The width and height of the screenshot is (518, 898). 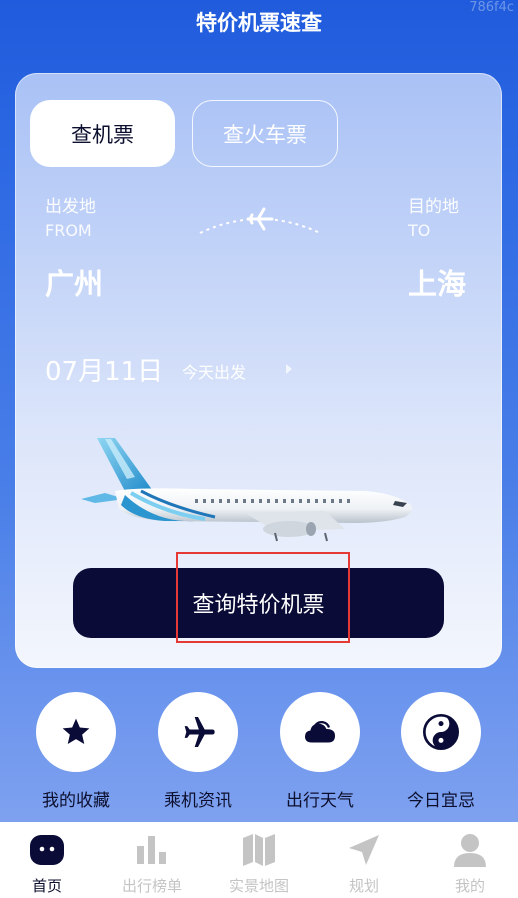 I want to click on quick-link-favorites: 我的收藏, so click(x=76, y=751).